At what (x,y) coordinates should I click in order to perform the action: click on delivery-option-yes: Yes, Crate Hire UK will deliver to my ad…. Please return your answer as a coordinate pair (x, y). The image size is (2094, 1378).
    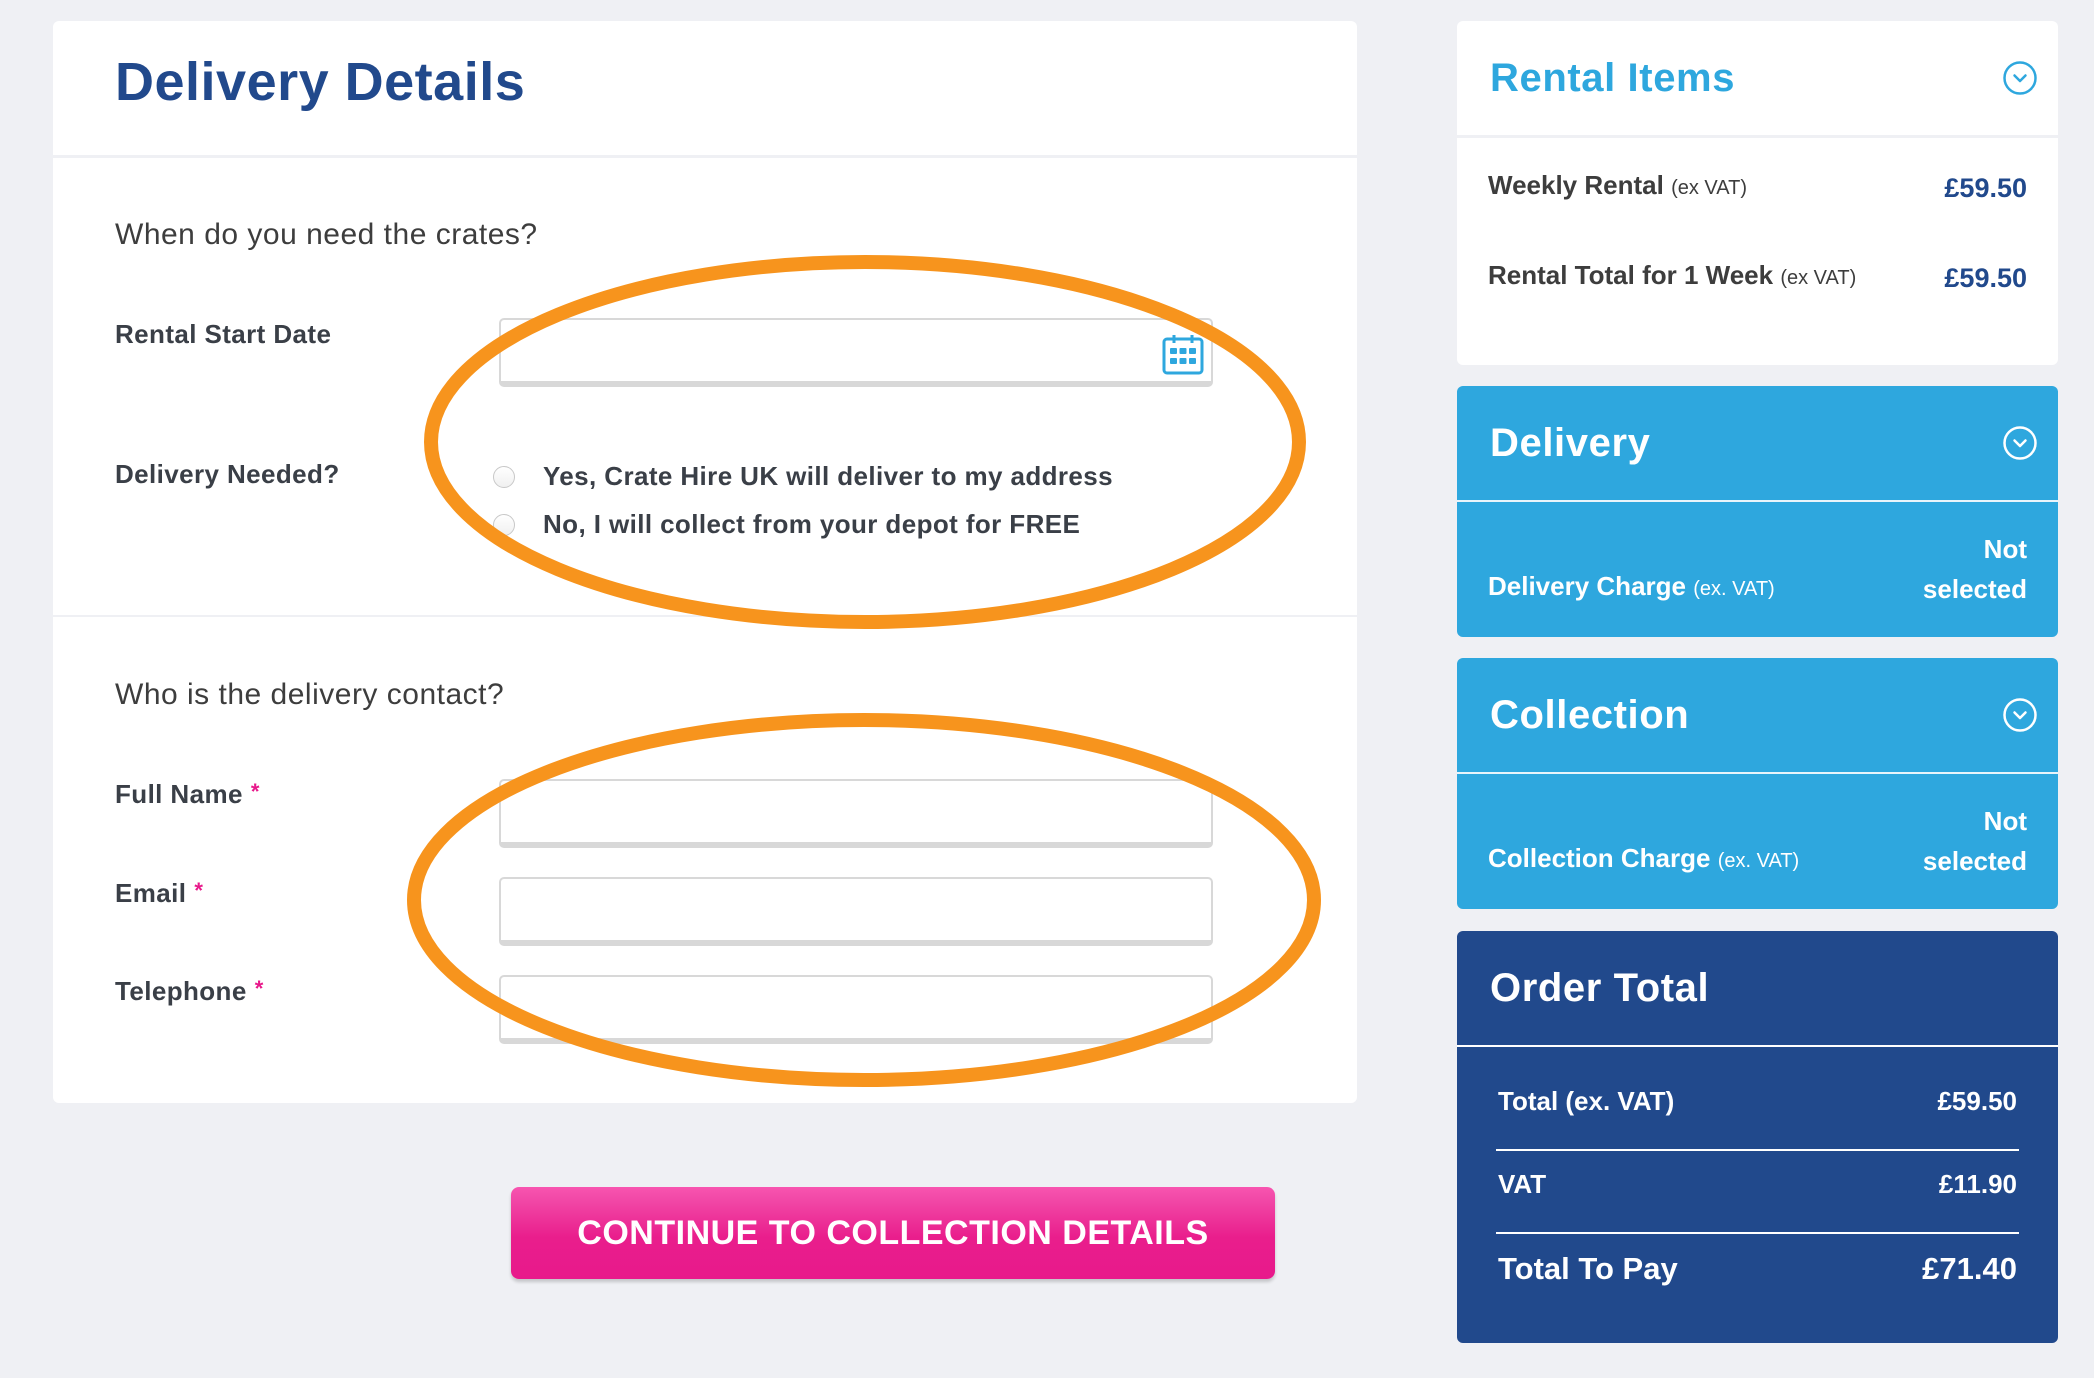
    Looking at the image, I should click on (803, 476).